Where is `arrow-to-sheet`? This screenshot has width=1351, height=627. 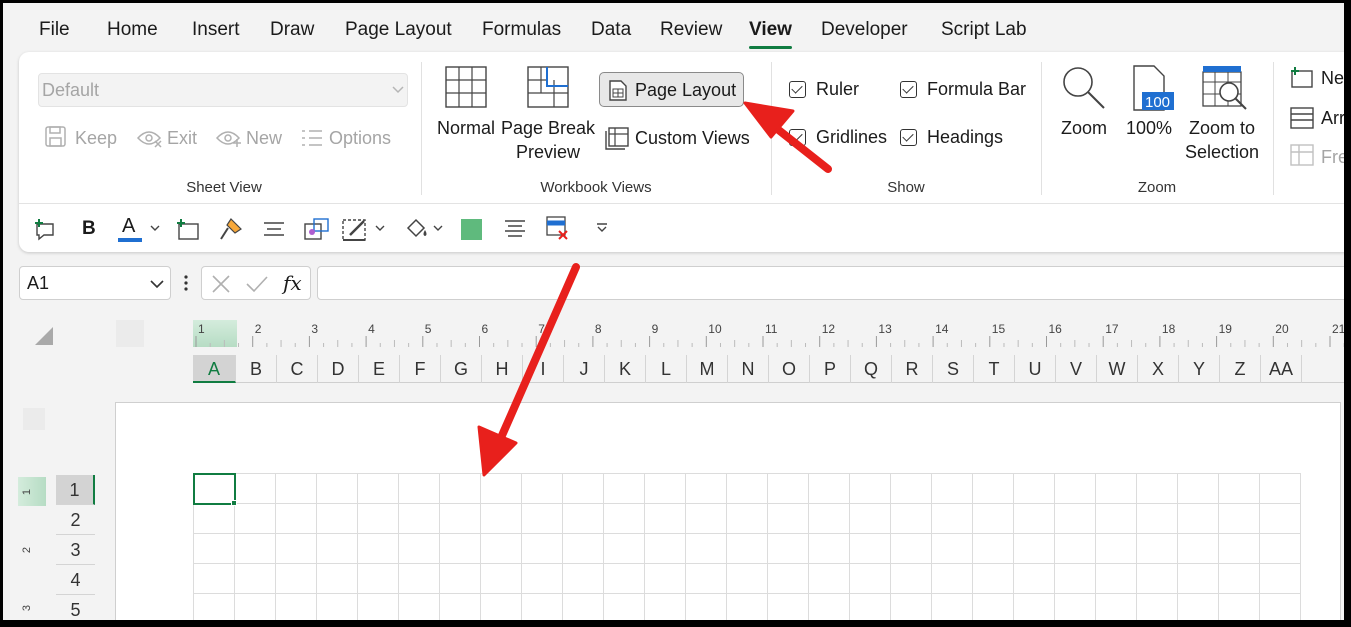
arrow-to-sheet is located at coordinates (528, 370).